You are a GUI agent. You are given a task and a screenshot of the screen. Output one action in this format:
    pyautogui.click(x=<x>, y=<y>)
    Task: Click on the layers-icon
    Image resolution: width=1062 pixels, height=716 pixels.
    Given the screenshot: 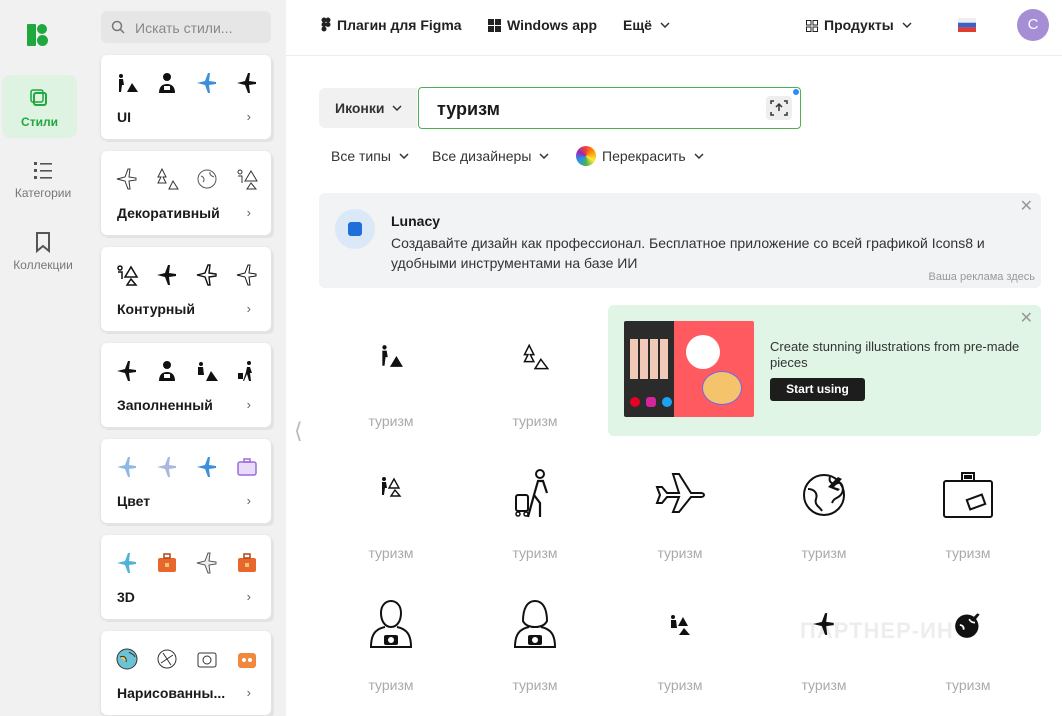 What is the action you would take?
    pyautogui.click(x=38, y=97)
    